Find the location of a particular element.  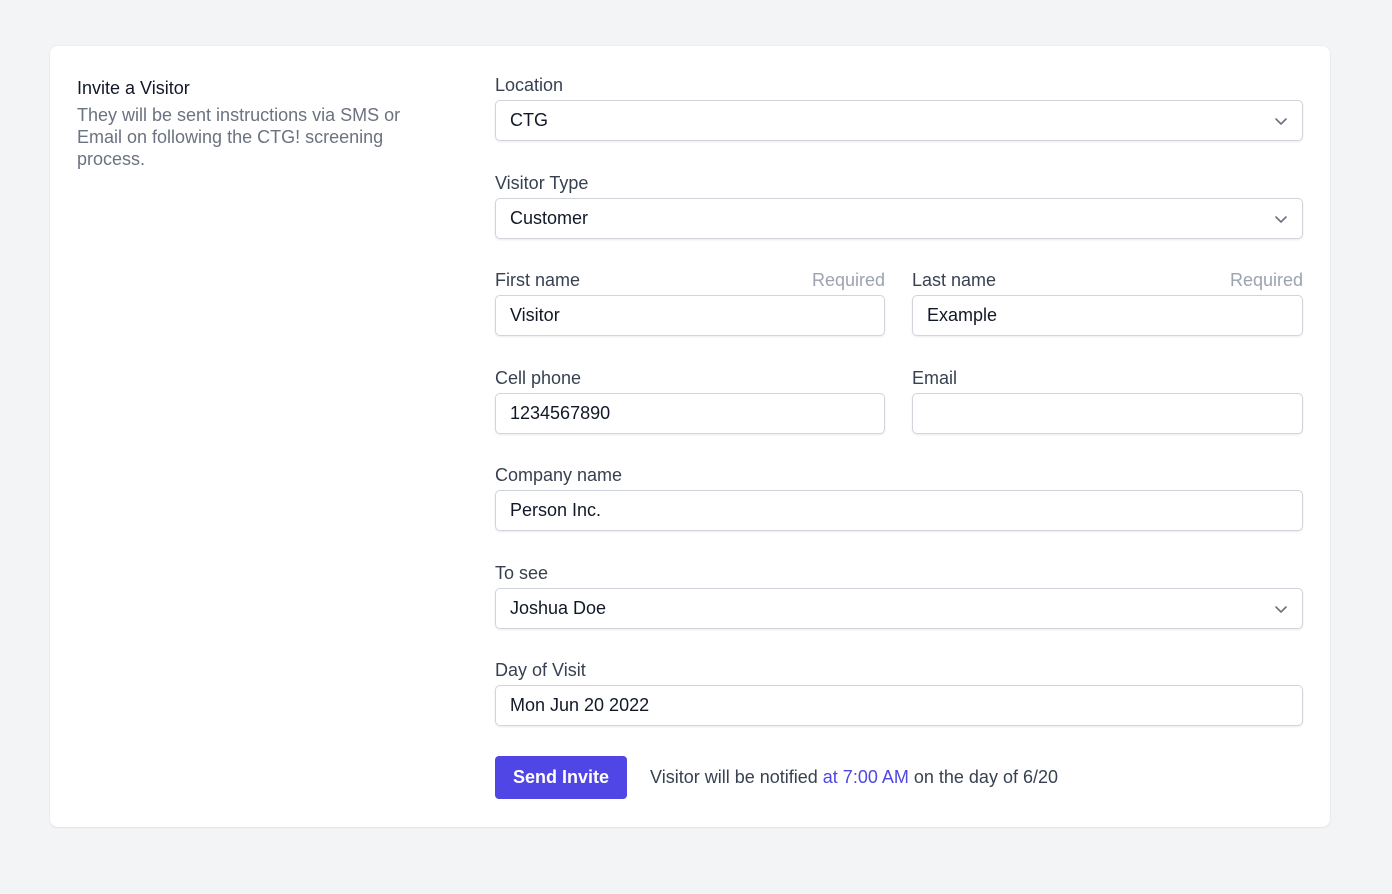

last-name-field: Last name Required Example is located at coordinates (1107, 302).